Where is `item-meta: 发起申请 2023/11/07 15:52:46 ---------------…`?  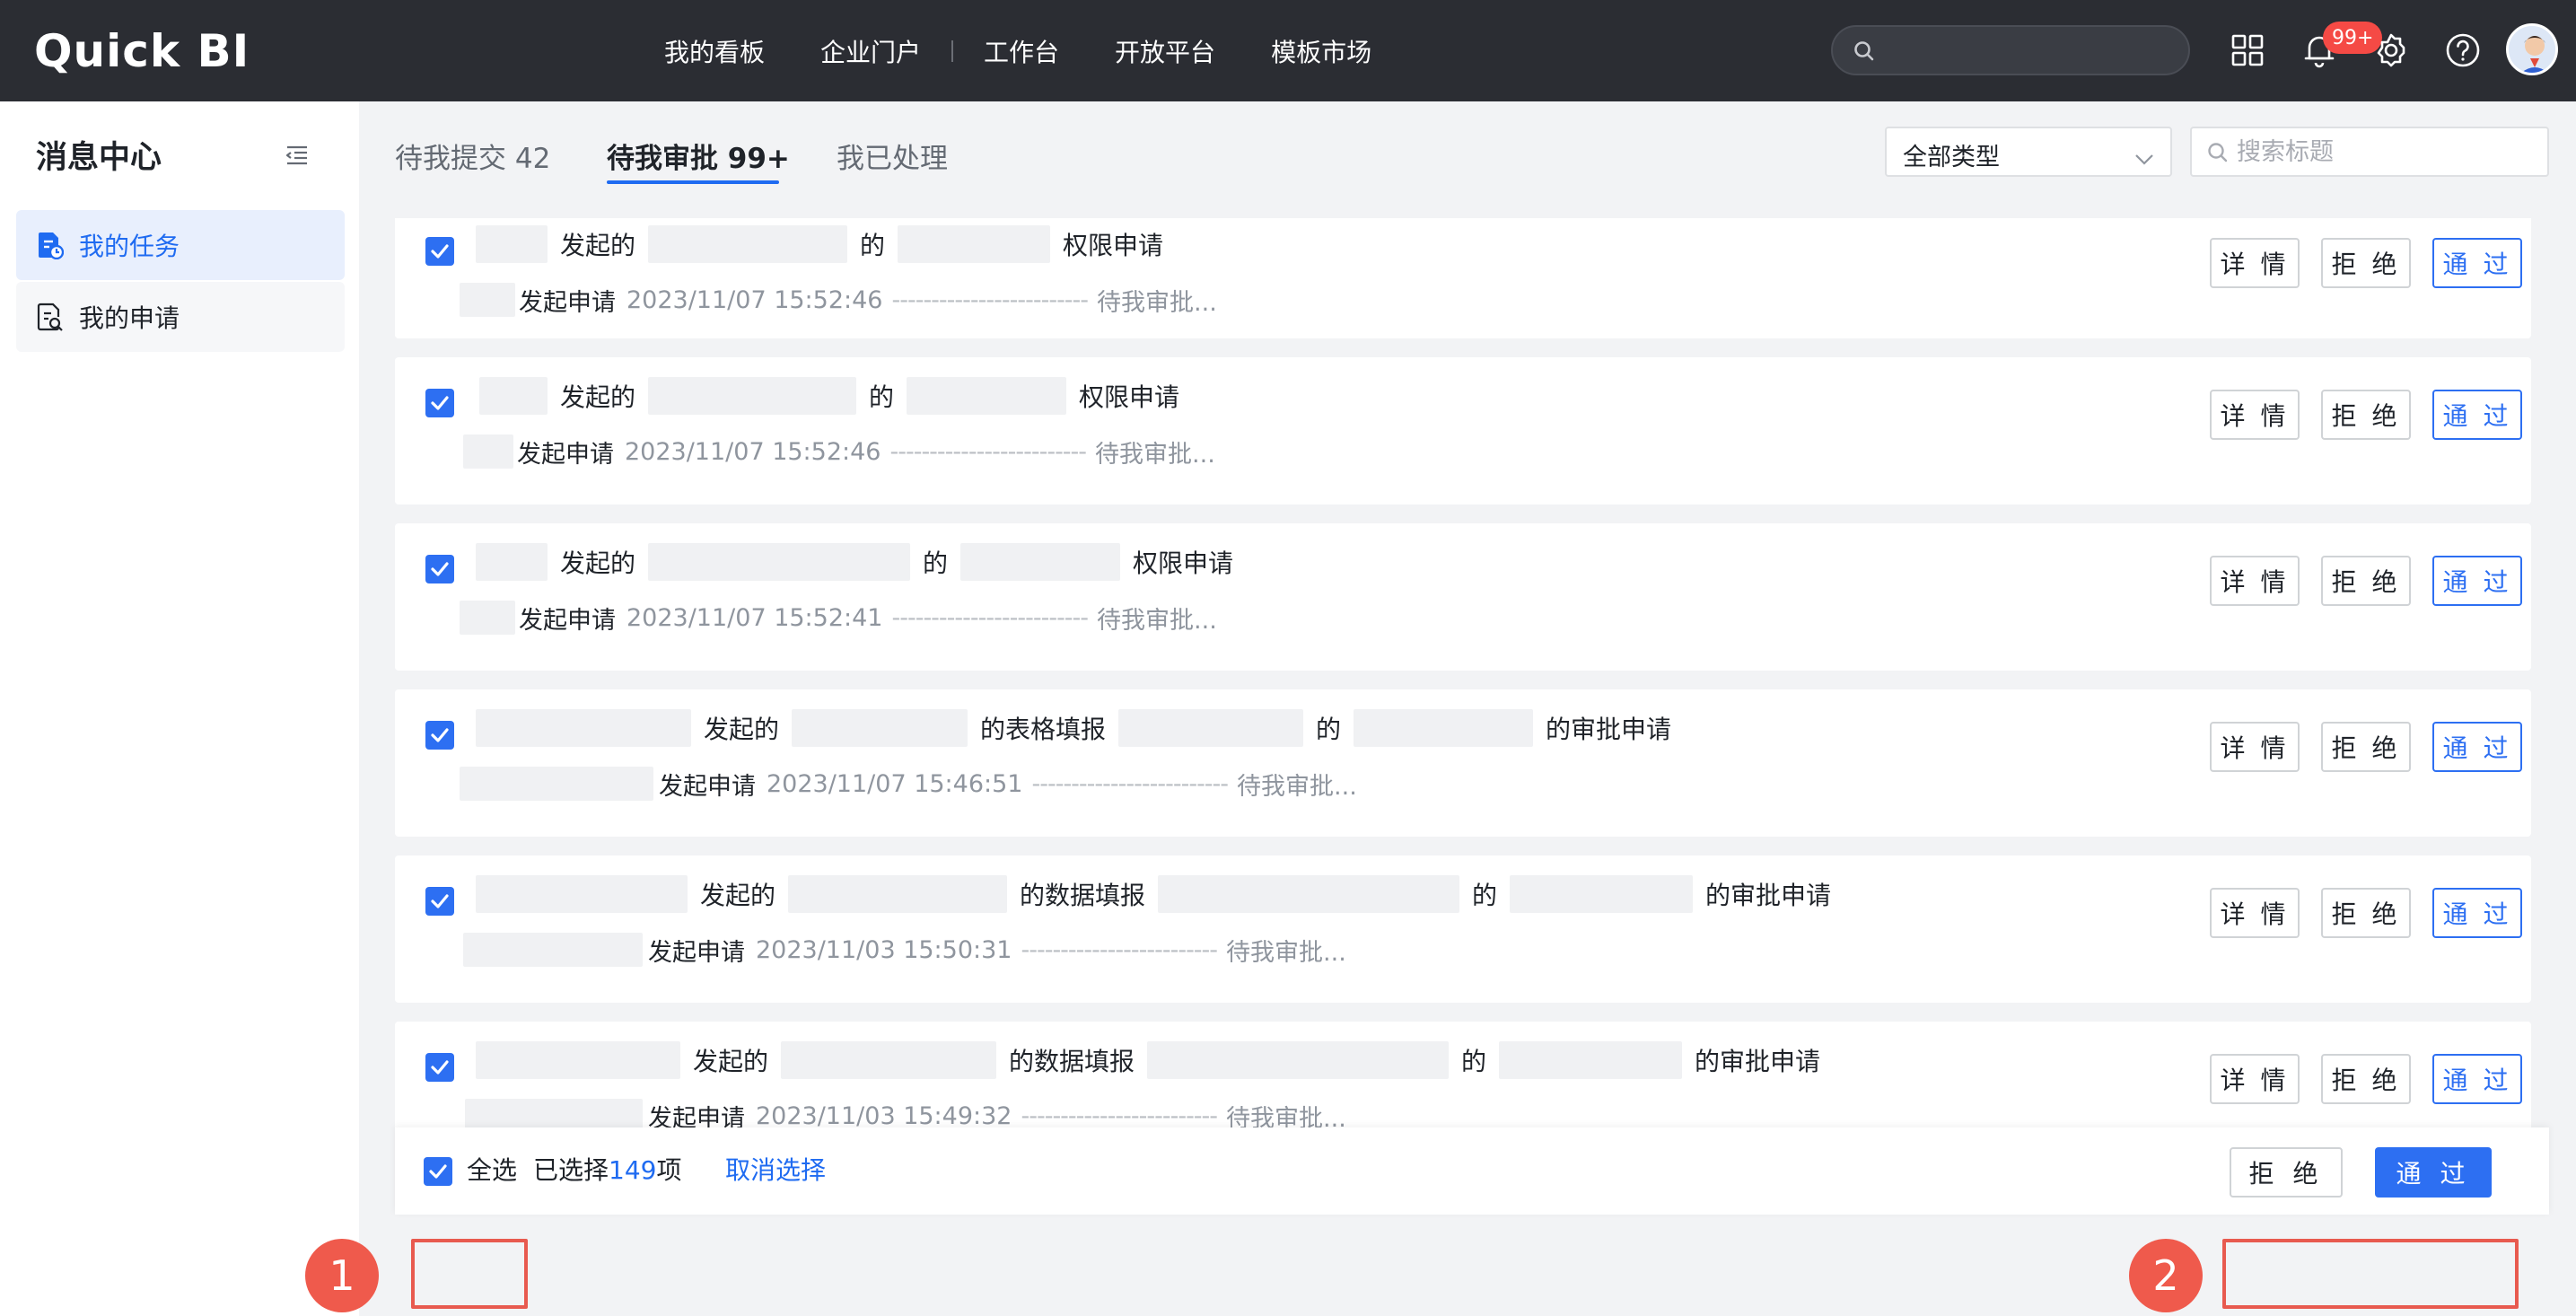 item-meta: 发起申请 2023/11/07 15:52:46 ---------------… is located at coordinates (837, 452).